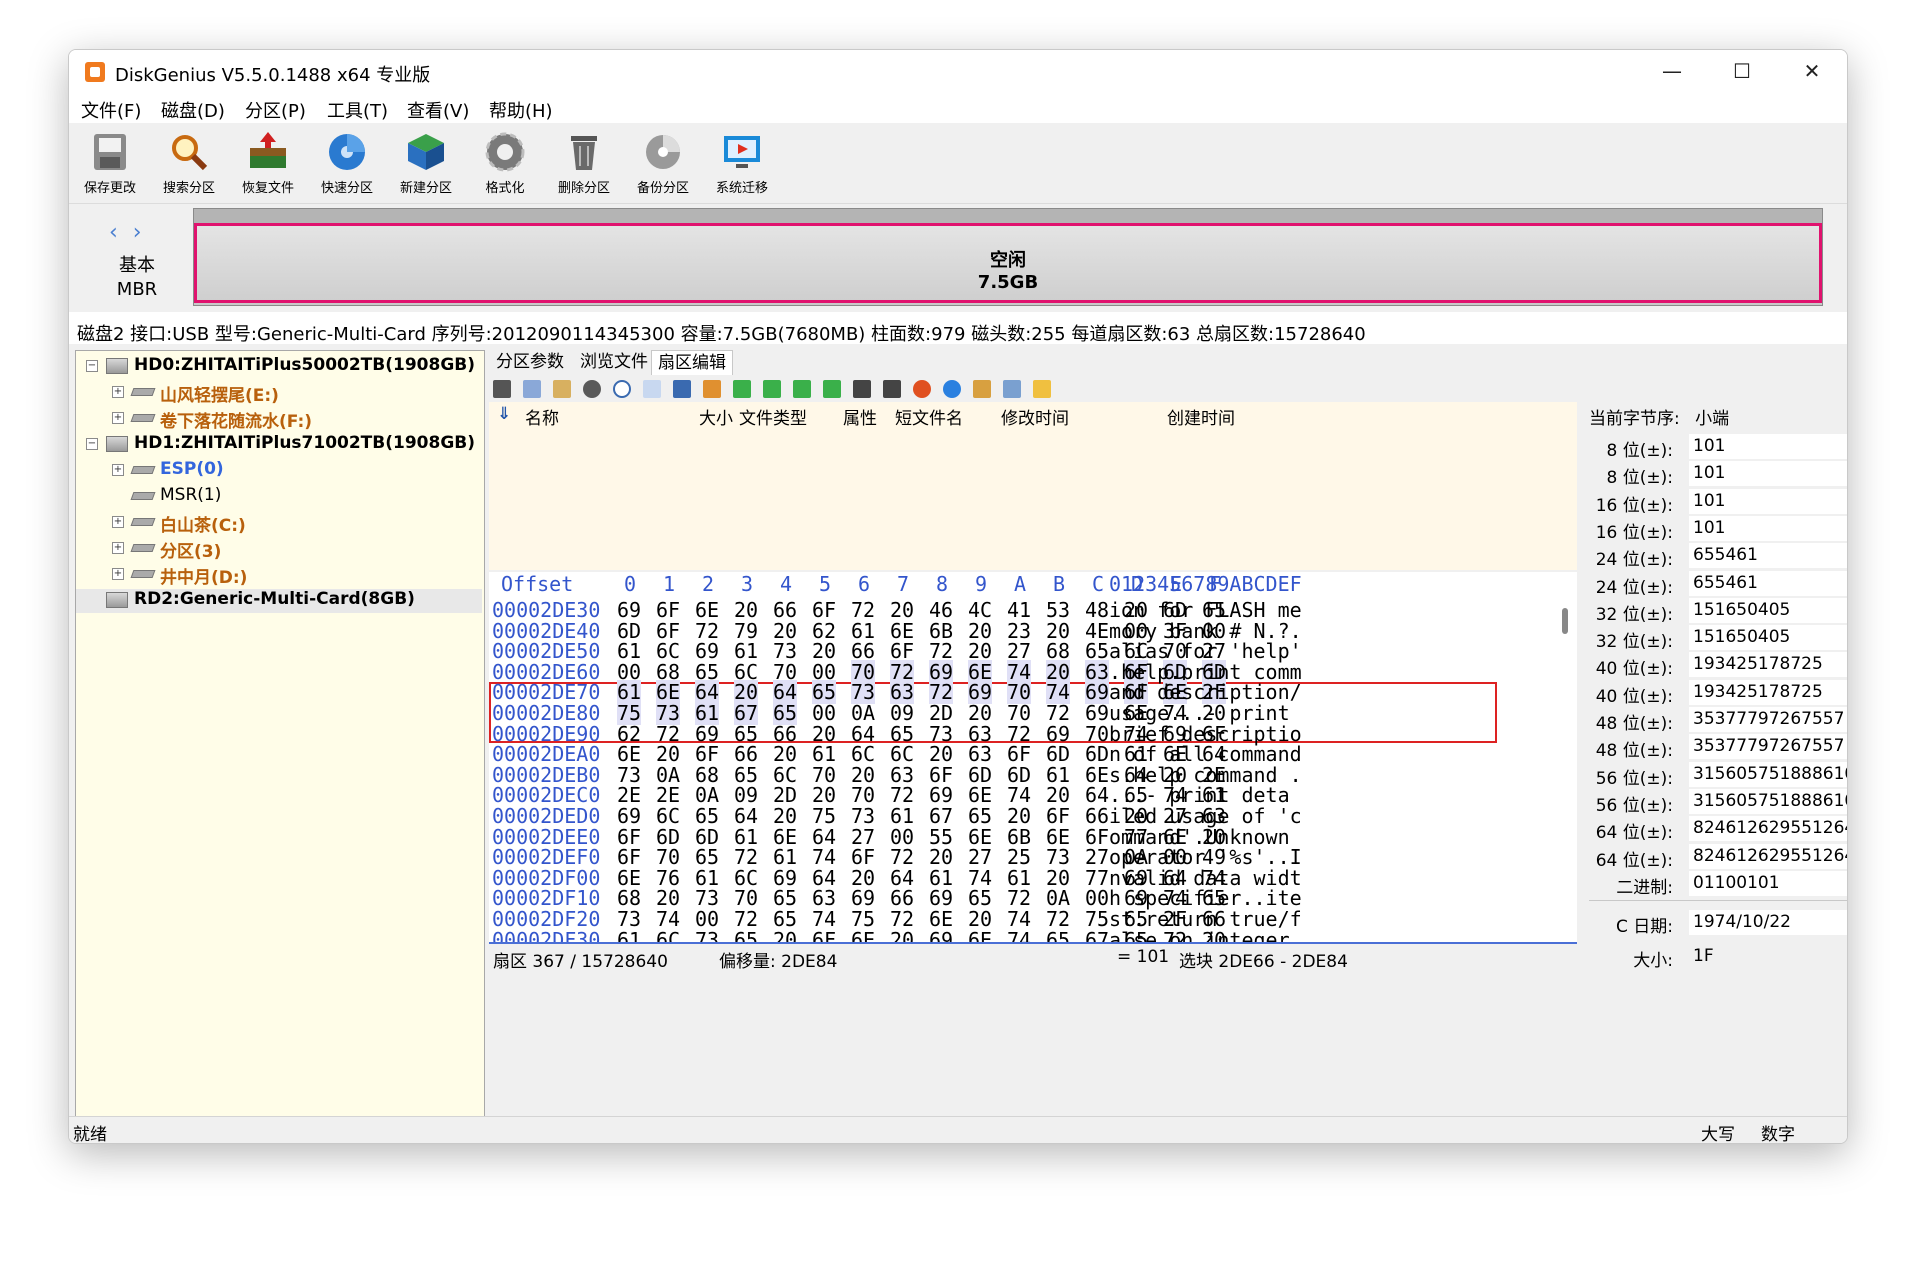 The height and width of the screenshot is (1267, 1914). Describe the element at coordinates (279, 367) in the screenshot. I see `tree-item: − HD0:ZHITAITiPlus50002TB(1908GB)` at that location.